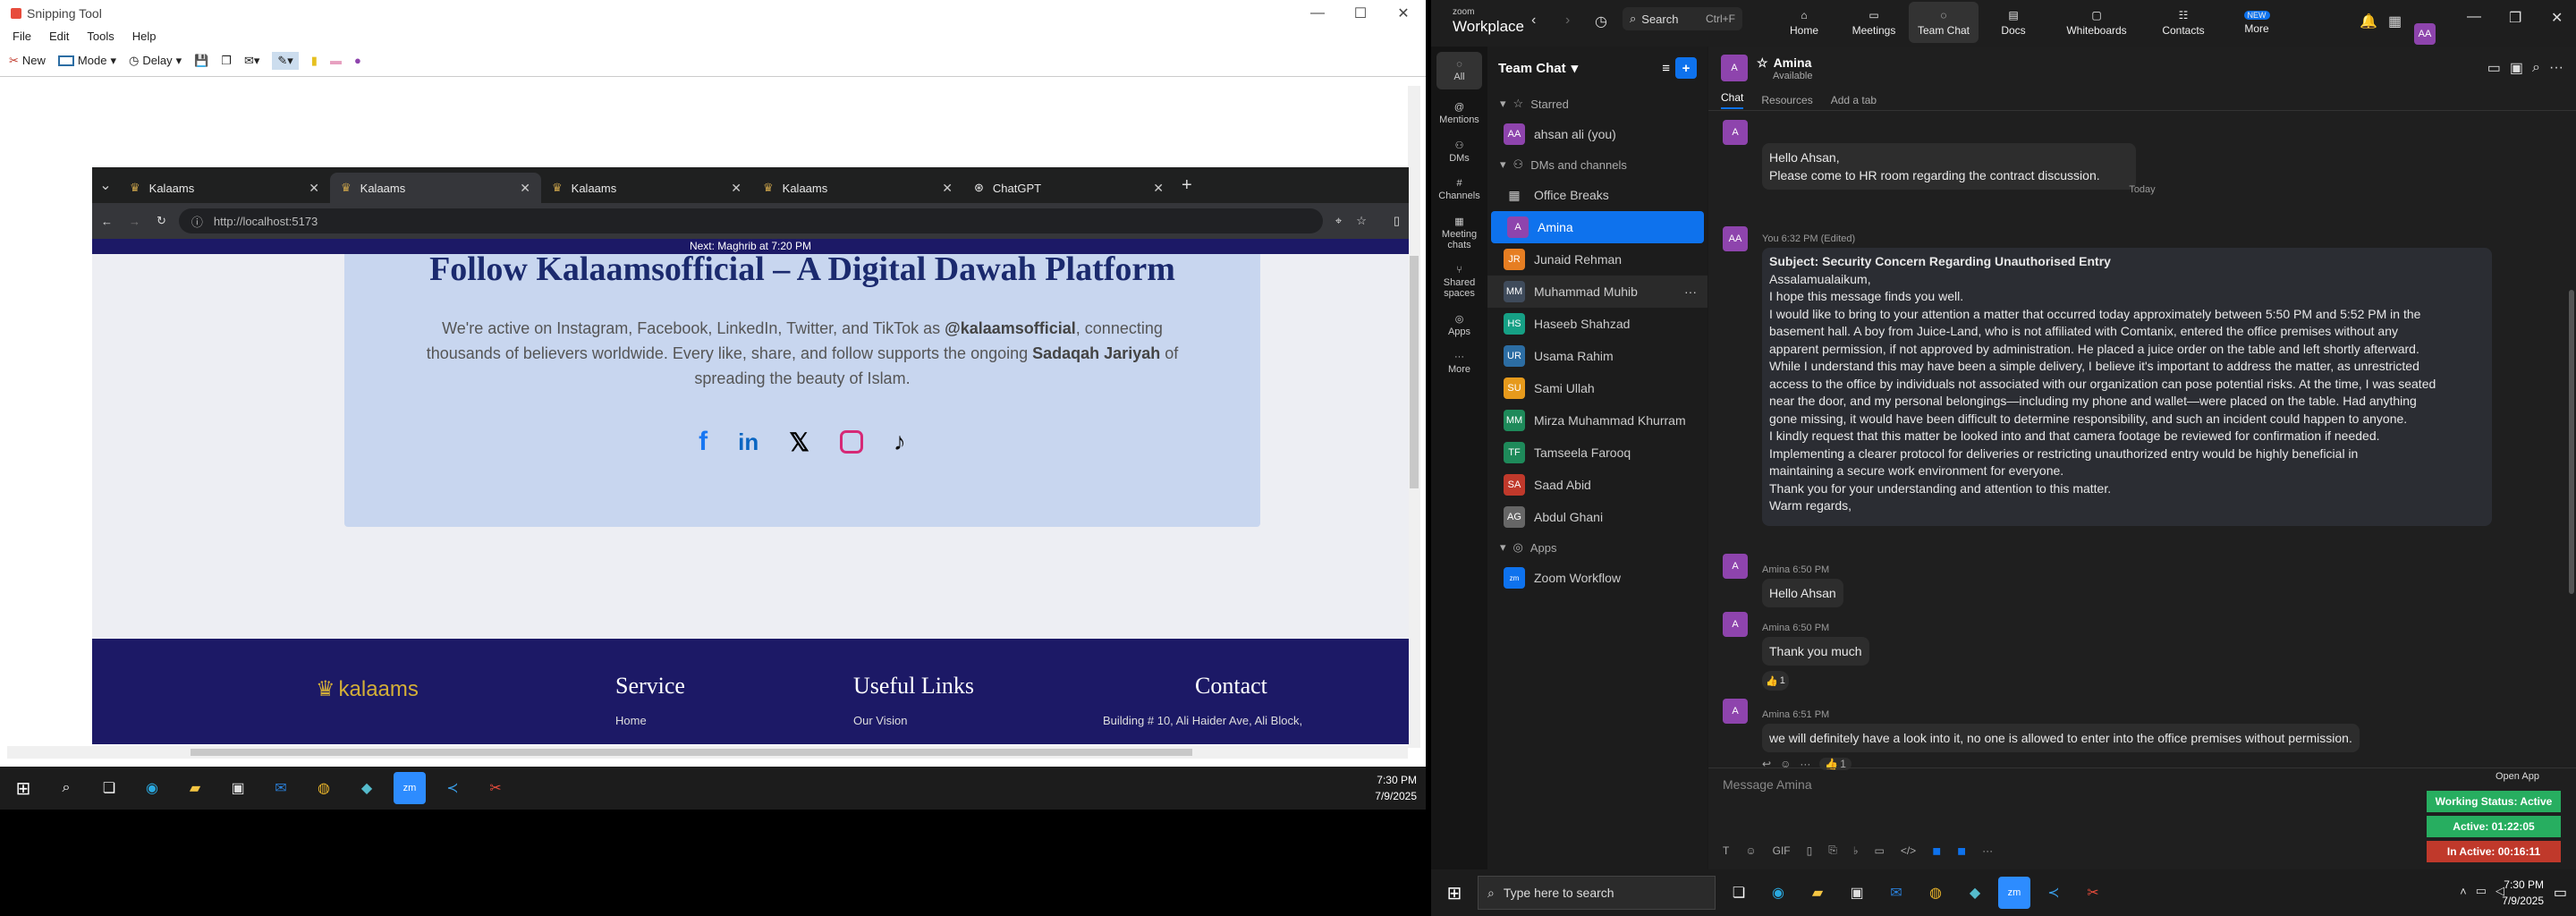  Describe the element at coordinates (1686, 68) in the screenshot. I see `compose-icon: +` at that location.